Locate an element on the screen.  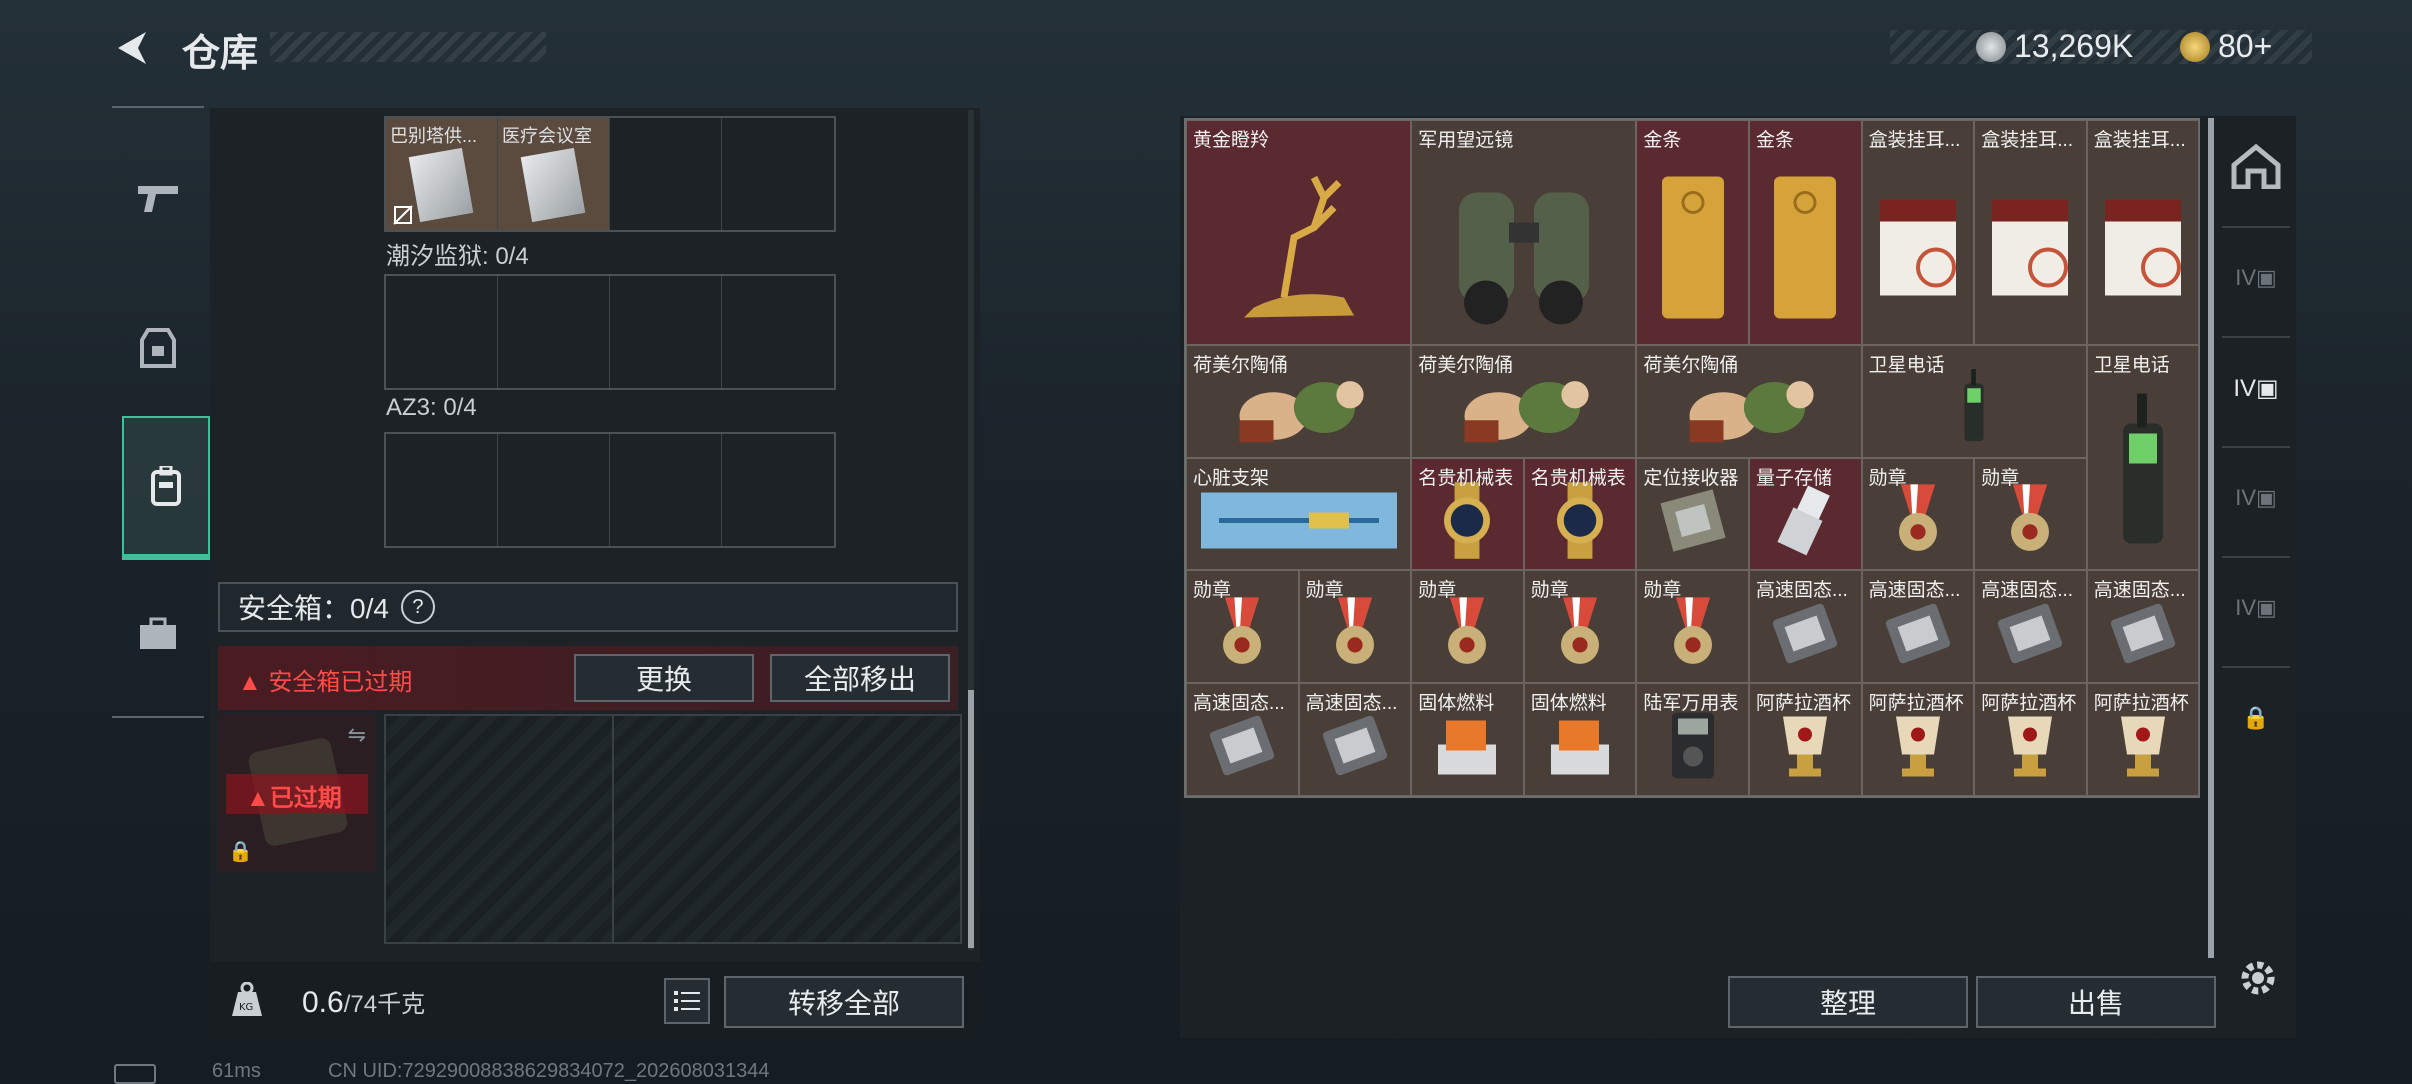
stash-page-icon: IV▣ is located at coordinates (2256, 388).